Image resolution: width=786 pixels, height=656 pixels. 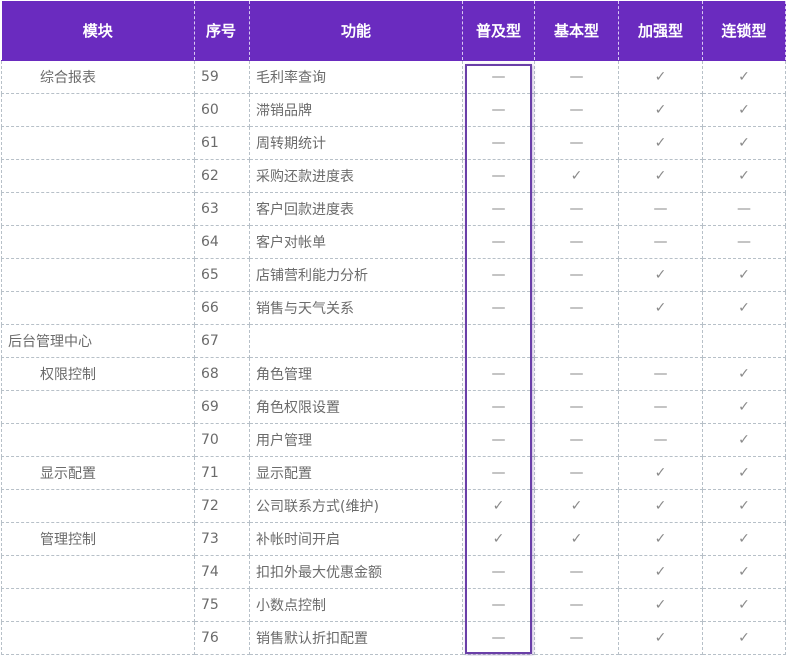 What do you see at coordinates (222, 374) in the screenshot?
I see `seq-cell: 68` at bounding box center [222, 374].